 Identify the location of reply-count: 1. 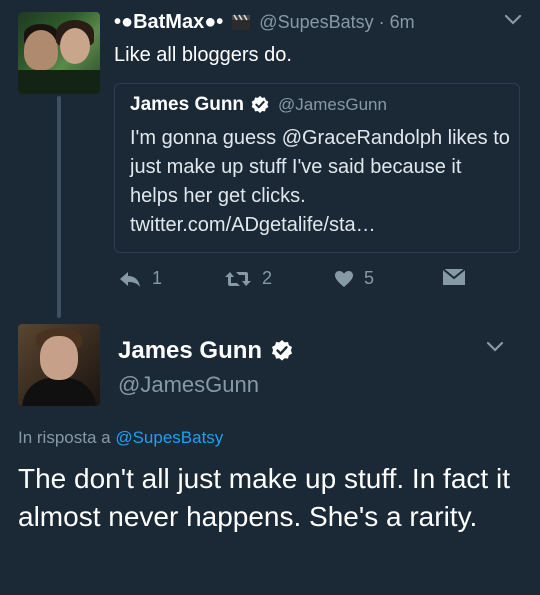
(157, 278).